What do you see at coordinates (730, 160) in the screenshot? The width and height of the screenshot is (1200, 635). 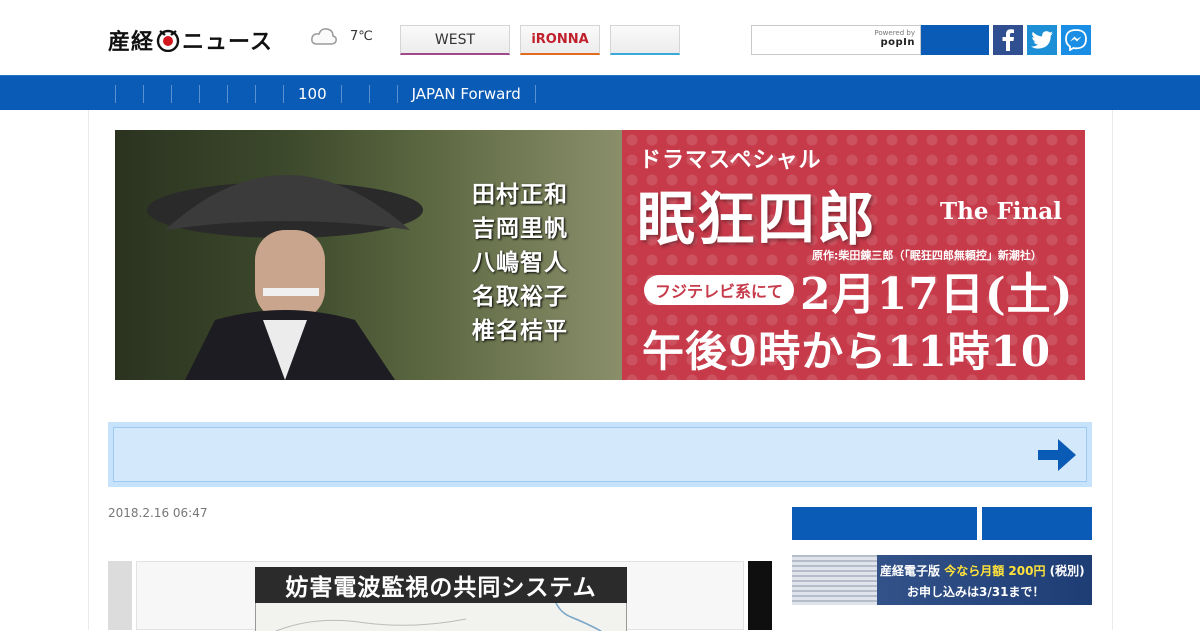 I see `drama-special-label: ドラマスペシャル` at bounding box center [730, 160].